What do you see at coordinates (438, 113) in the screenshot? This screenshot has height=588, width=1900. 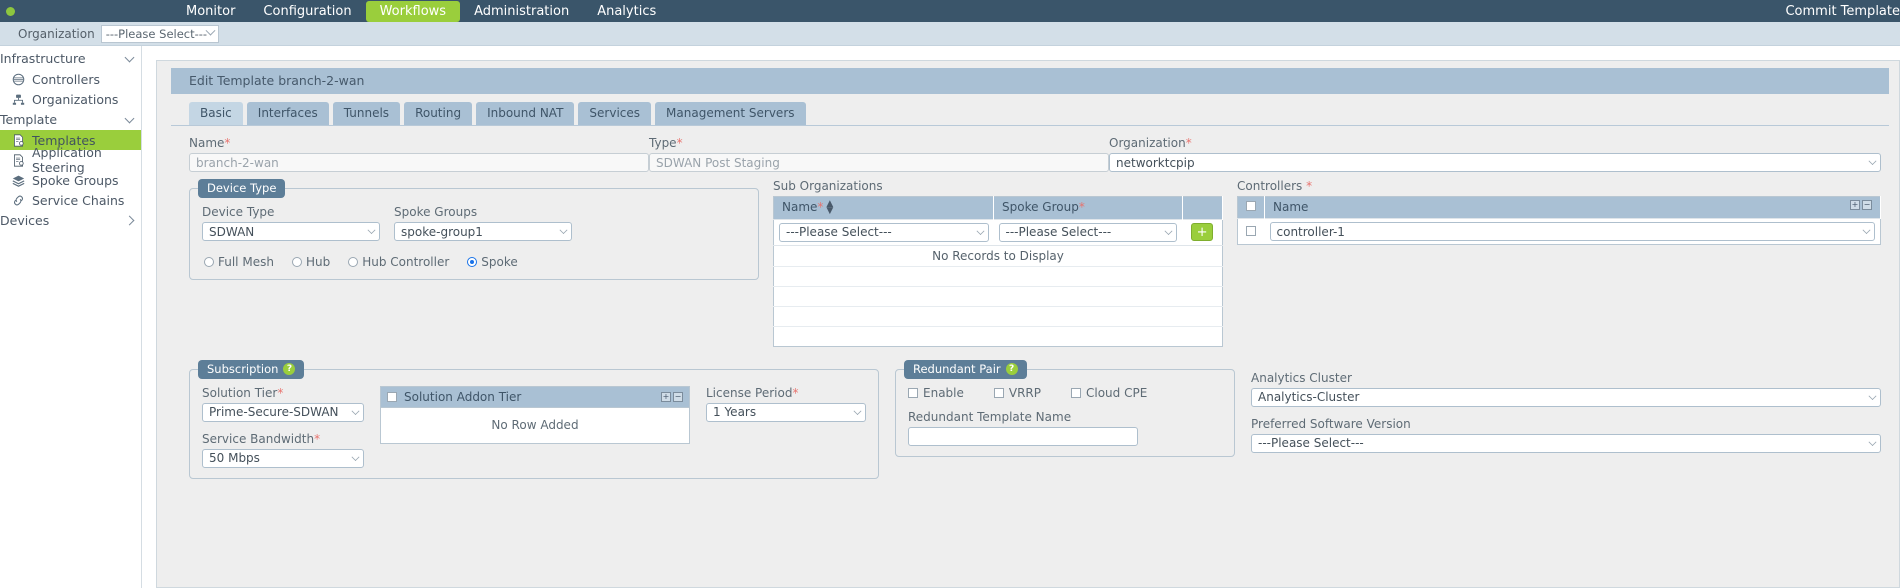 I see `tab-routing: Routing` at bounding box center [438, 113].